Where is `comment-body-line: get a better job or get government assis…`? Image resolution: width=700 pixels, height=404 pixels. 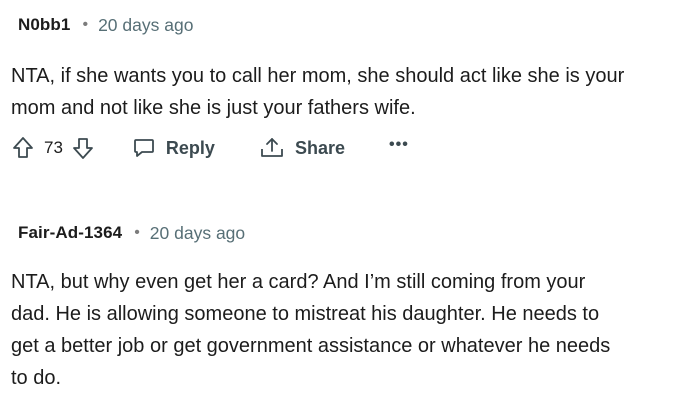 comment-body-line: get a better job or get government assis… is located at coordinates (311, 346).